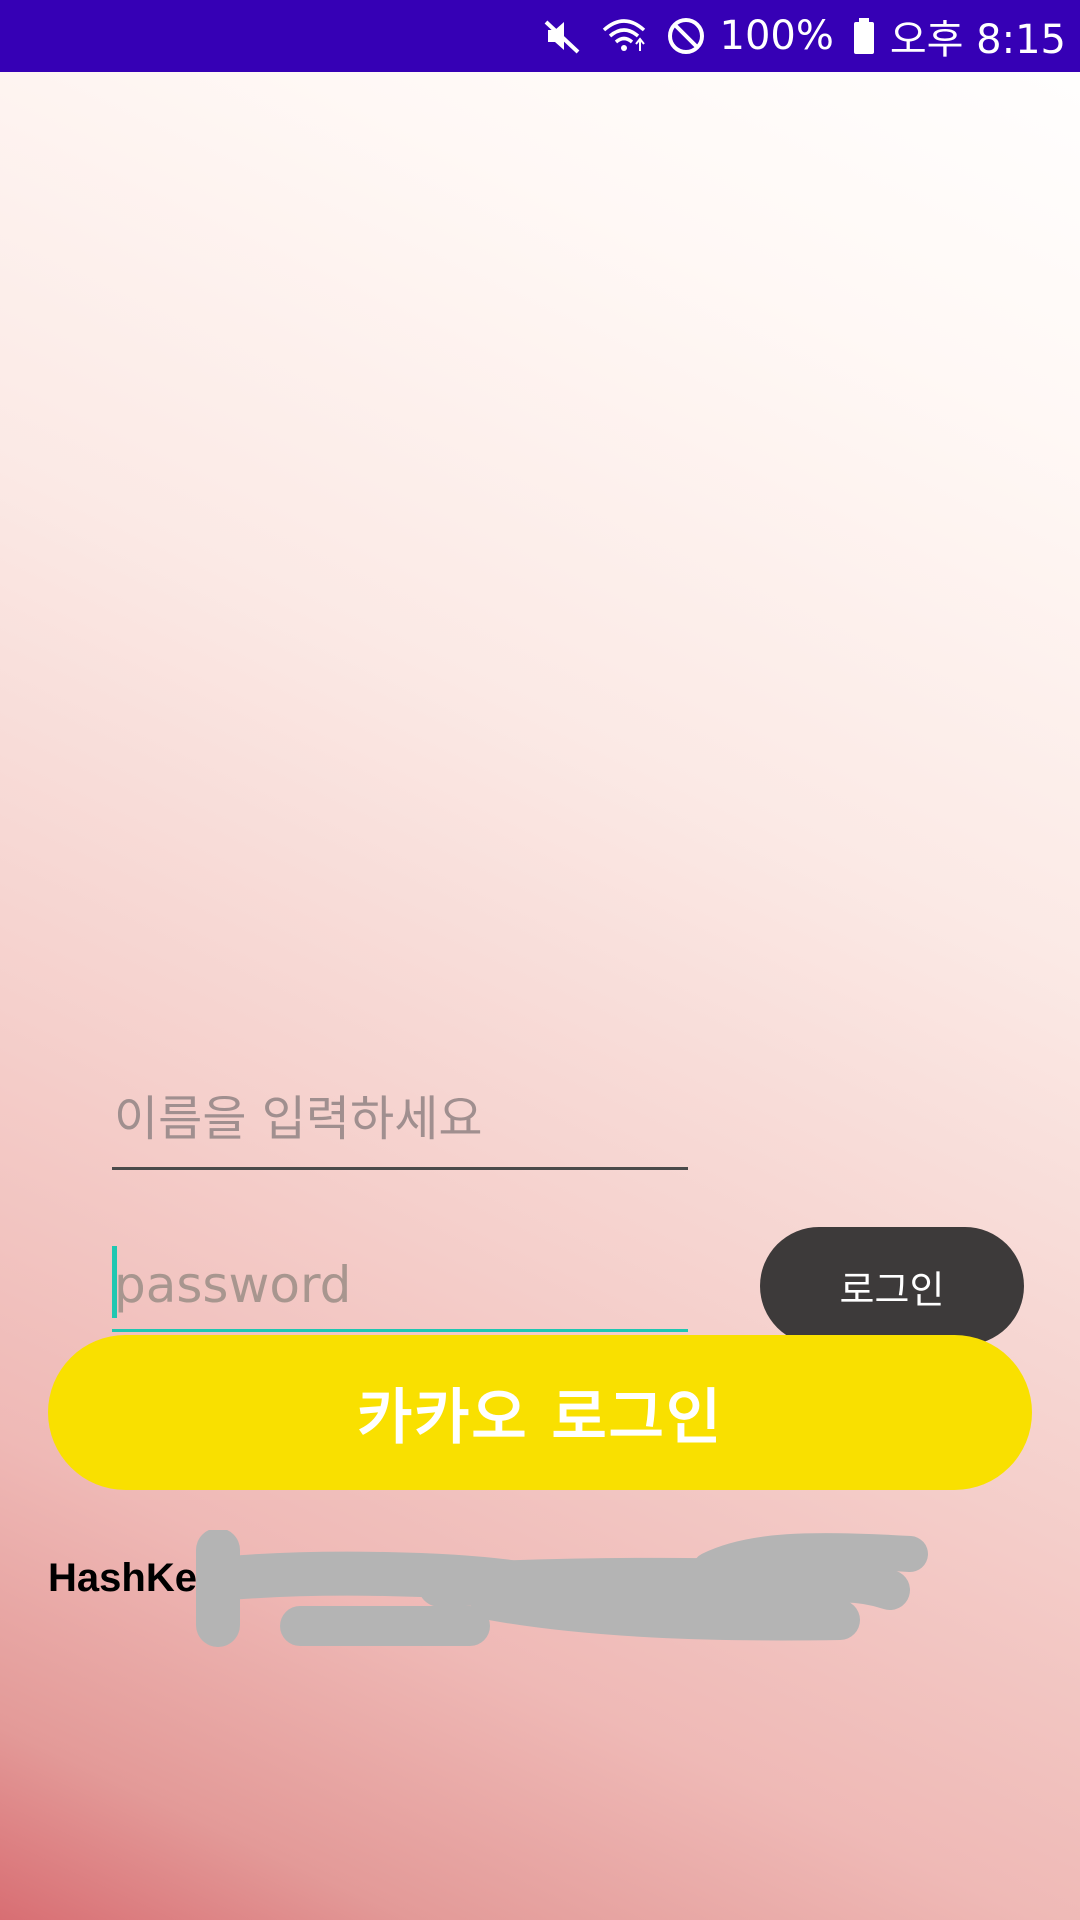 The image size is (1080, 1920). I want to click on do-not-disturb-icon, so click(686, 36).